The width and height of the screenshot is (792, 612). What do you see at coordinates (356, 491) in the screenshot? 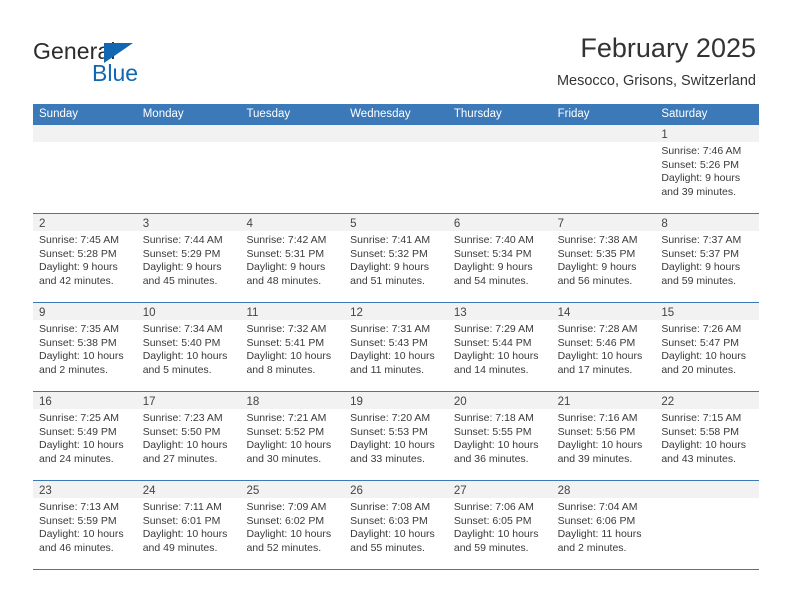
I see `day-number: 26` at bounding box center [356, 491].